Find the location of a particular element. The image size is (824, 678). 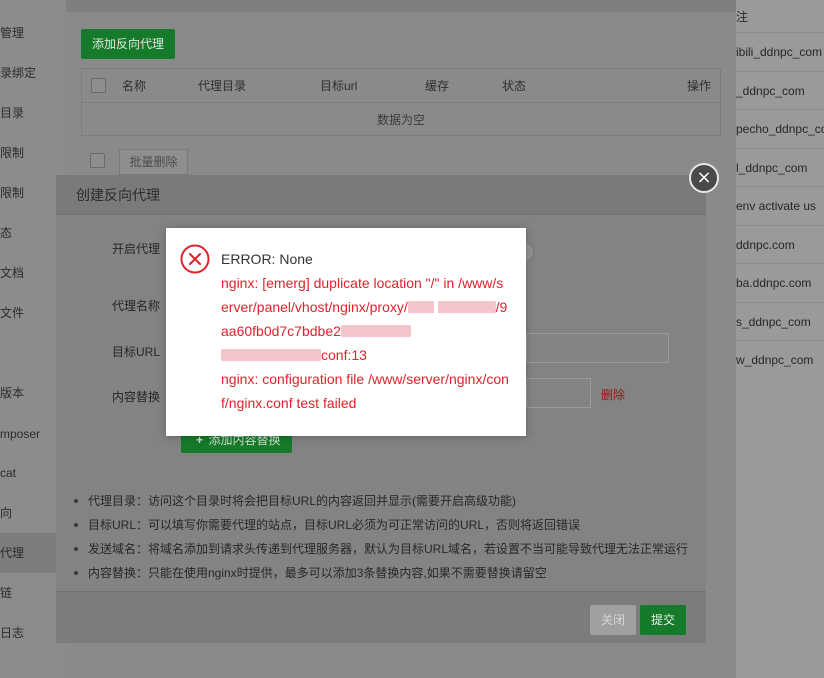

proxy-table: 名称 代理目录 目标url 缓存 状态 操作 数据为空 is located at coordinates (401, 102).